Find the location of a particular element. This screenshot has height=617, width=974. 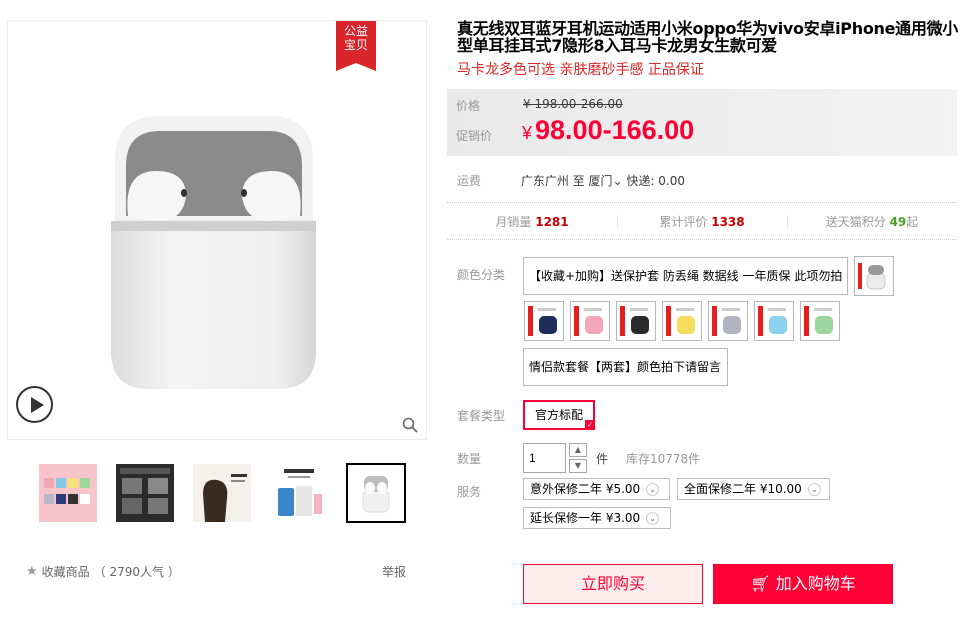

popularity-count: （ 2790人气 ） is located at coordinates (136, 572).